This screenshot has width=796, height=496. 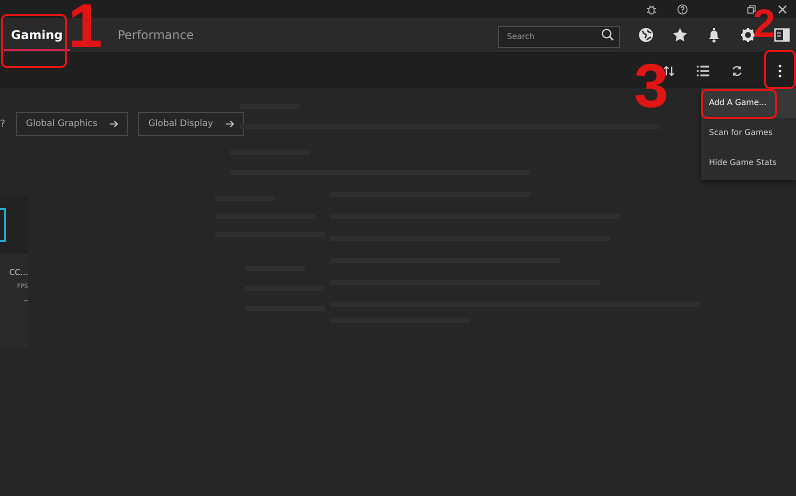 I want to click on menu-item: Scan for Games, so click(x=748, y=133).